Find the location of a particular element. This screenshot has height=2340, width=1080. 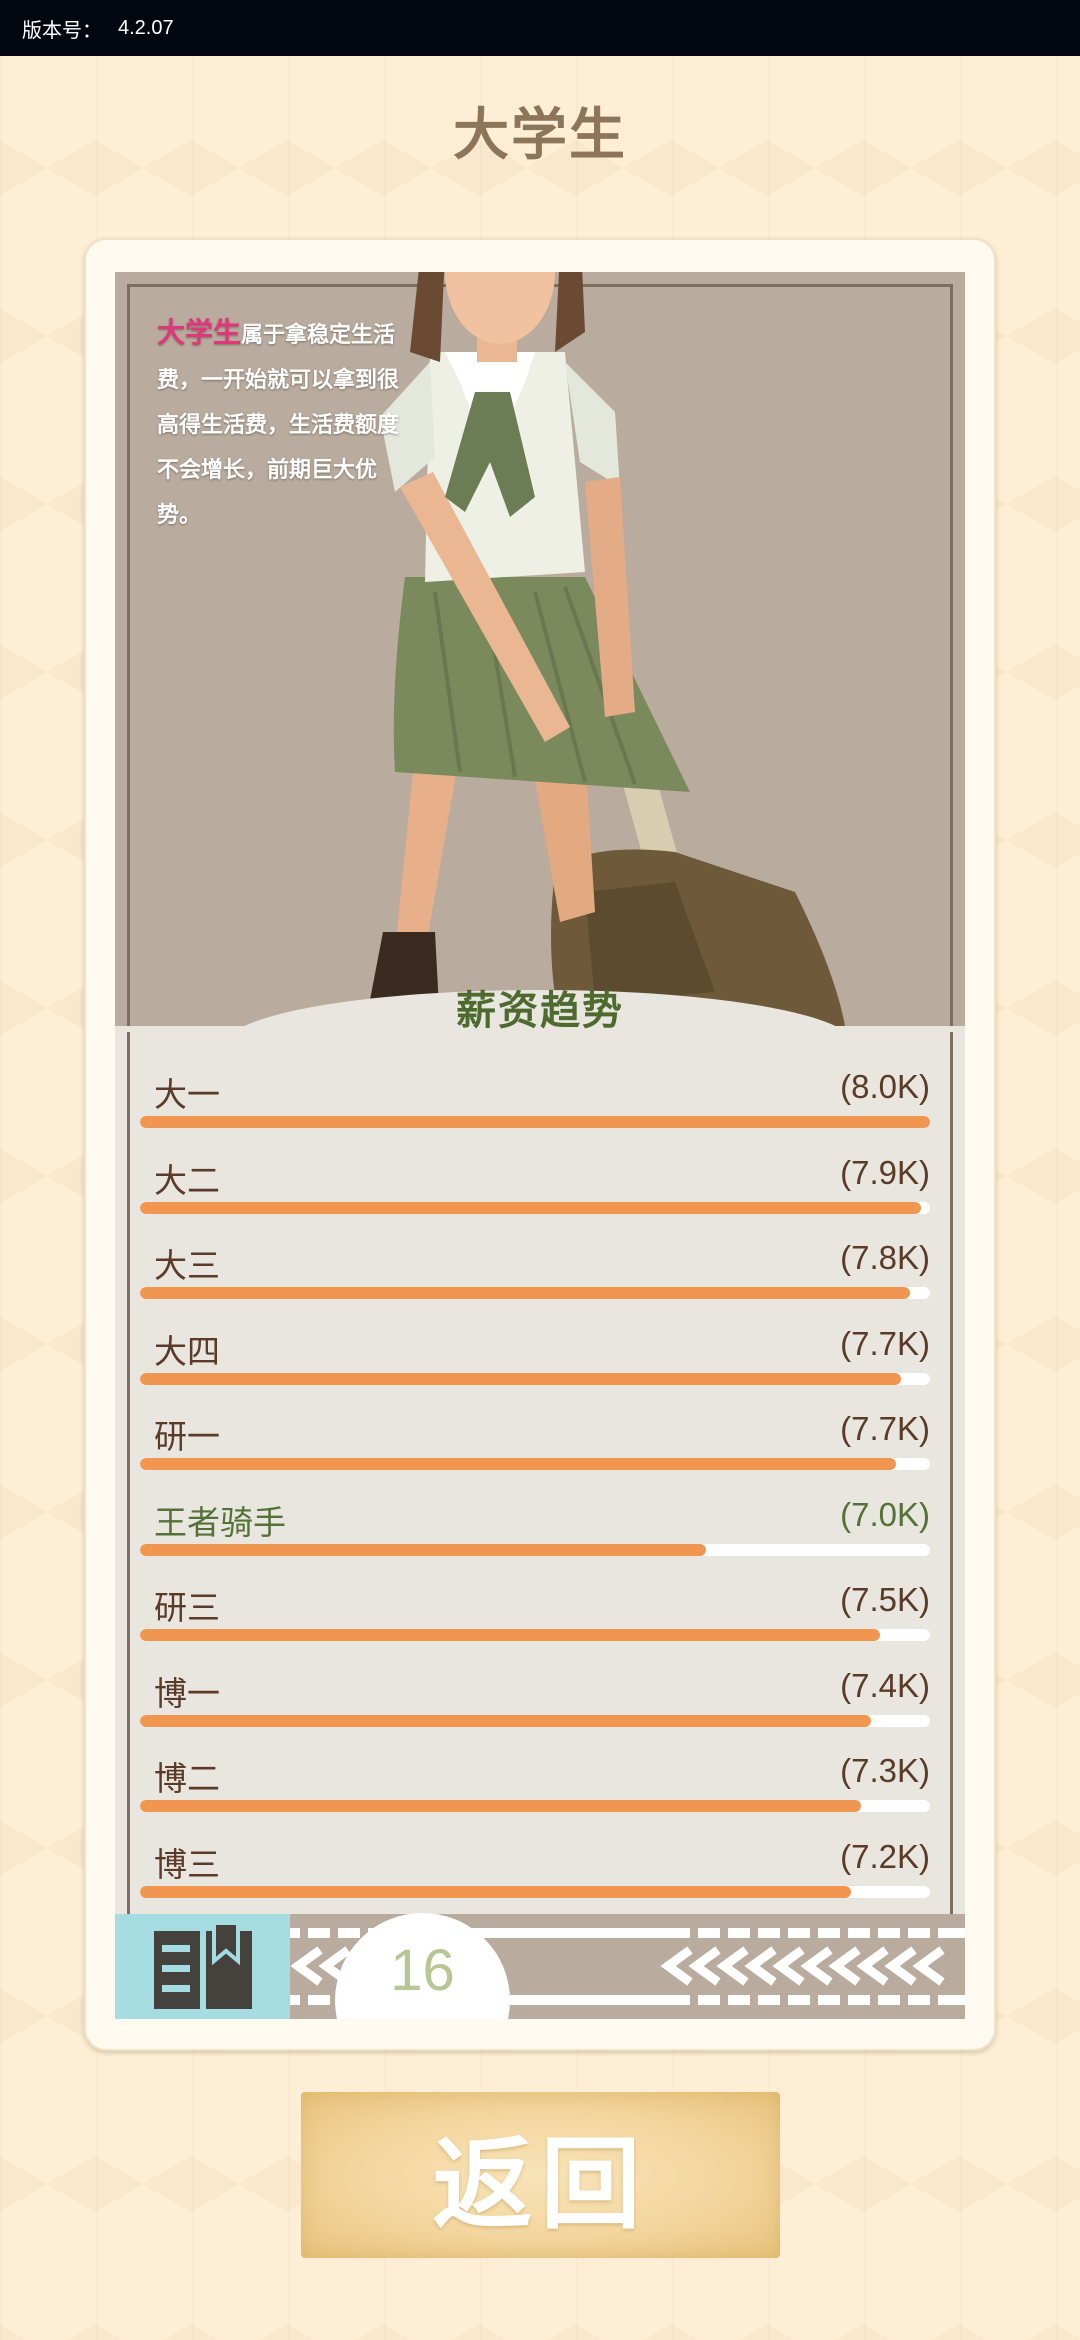

salary-row-value: (8.0K) is located at coordinates (885, 1086).